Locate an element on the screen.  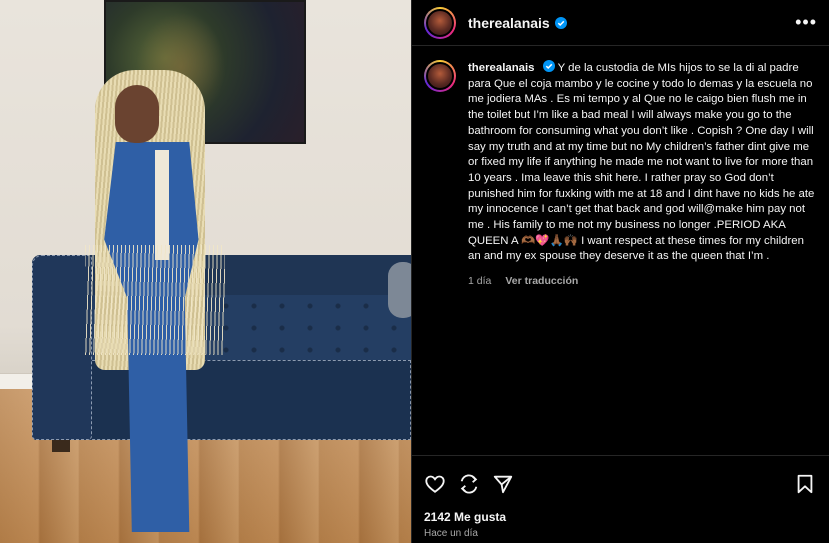
face is located at coordinates (137, 114).